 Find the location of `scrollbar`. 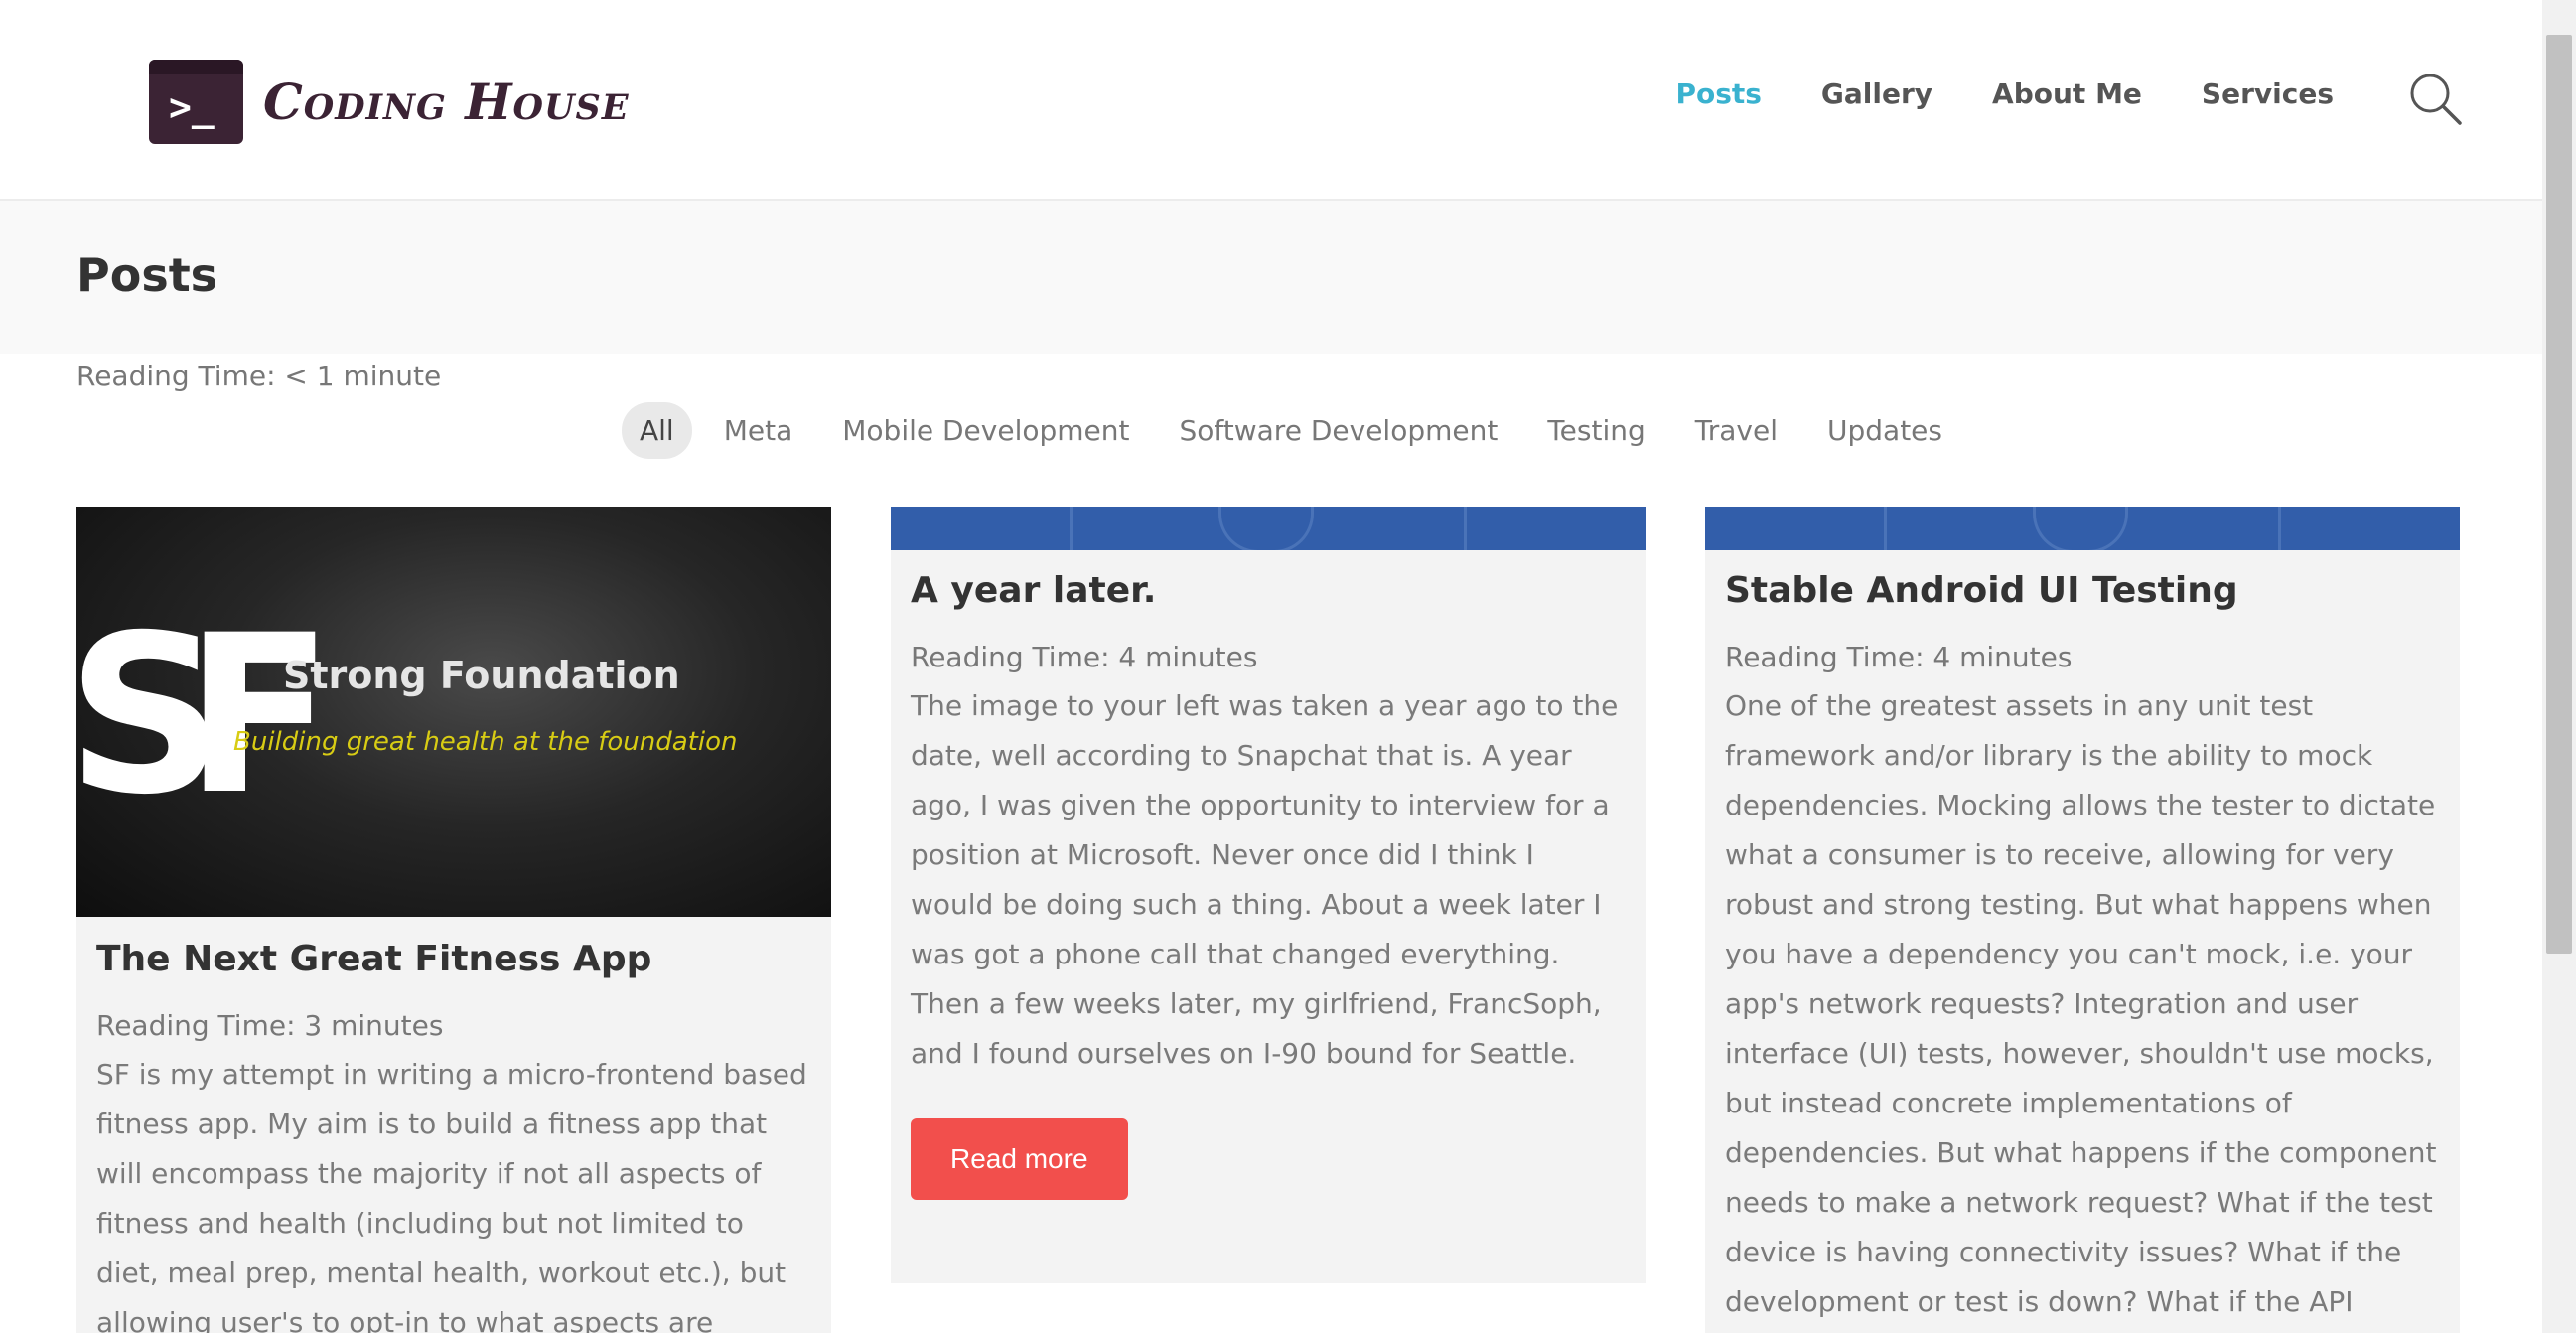

scrollbar is located at coordinates (2559, 666).